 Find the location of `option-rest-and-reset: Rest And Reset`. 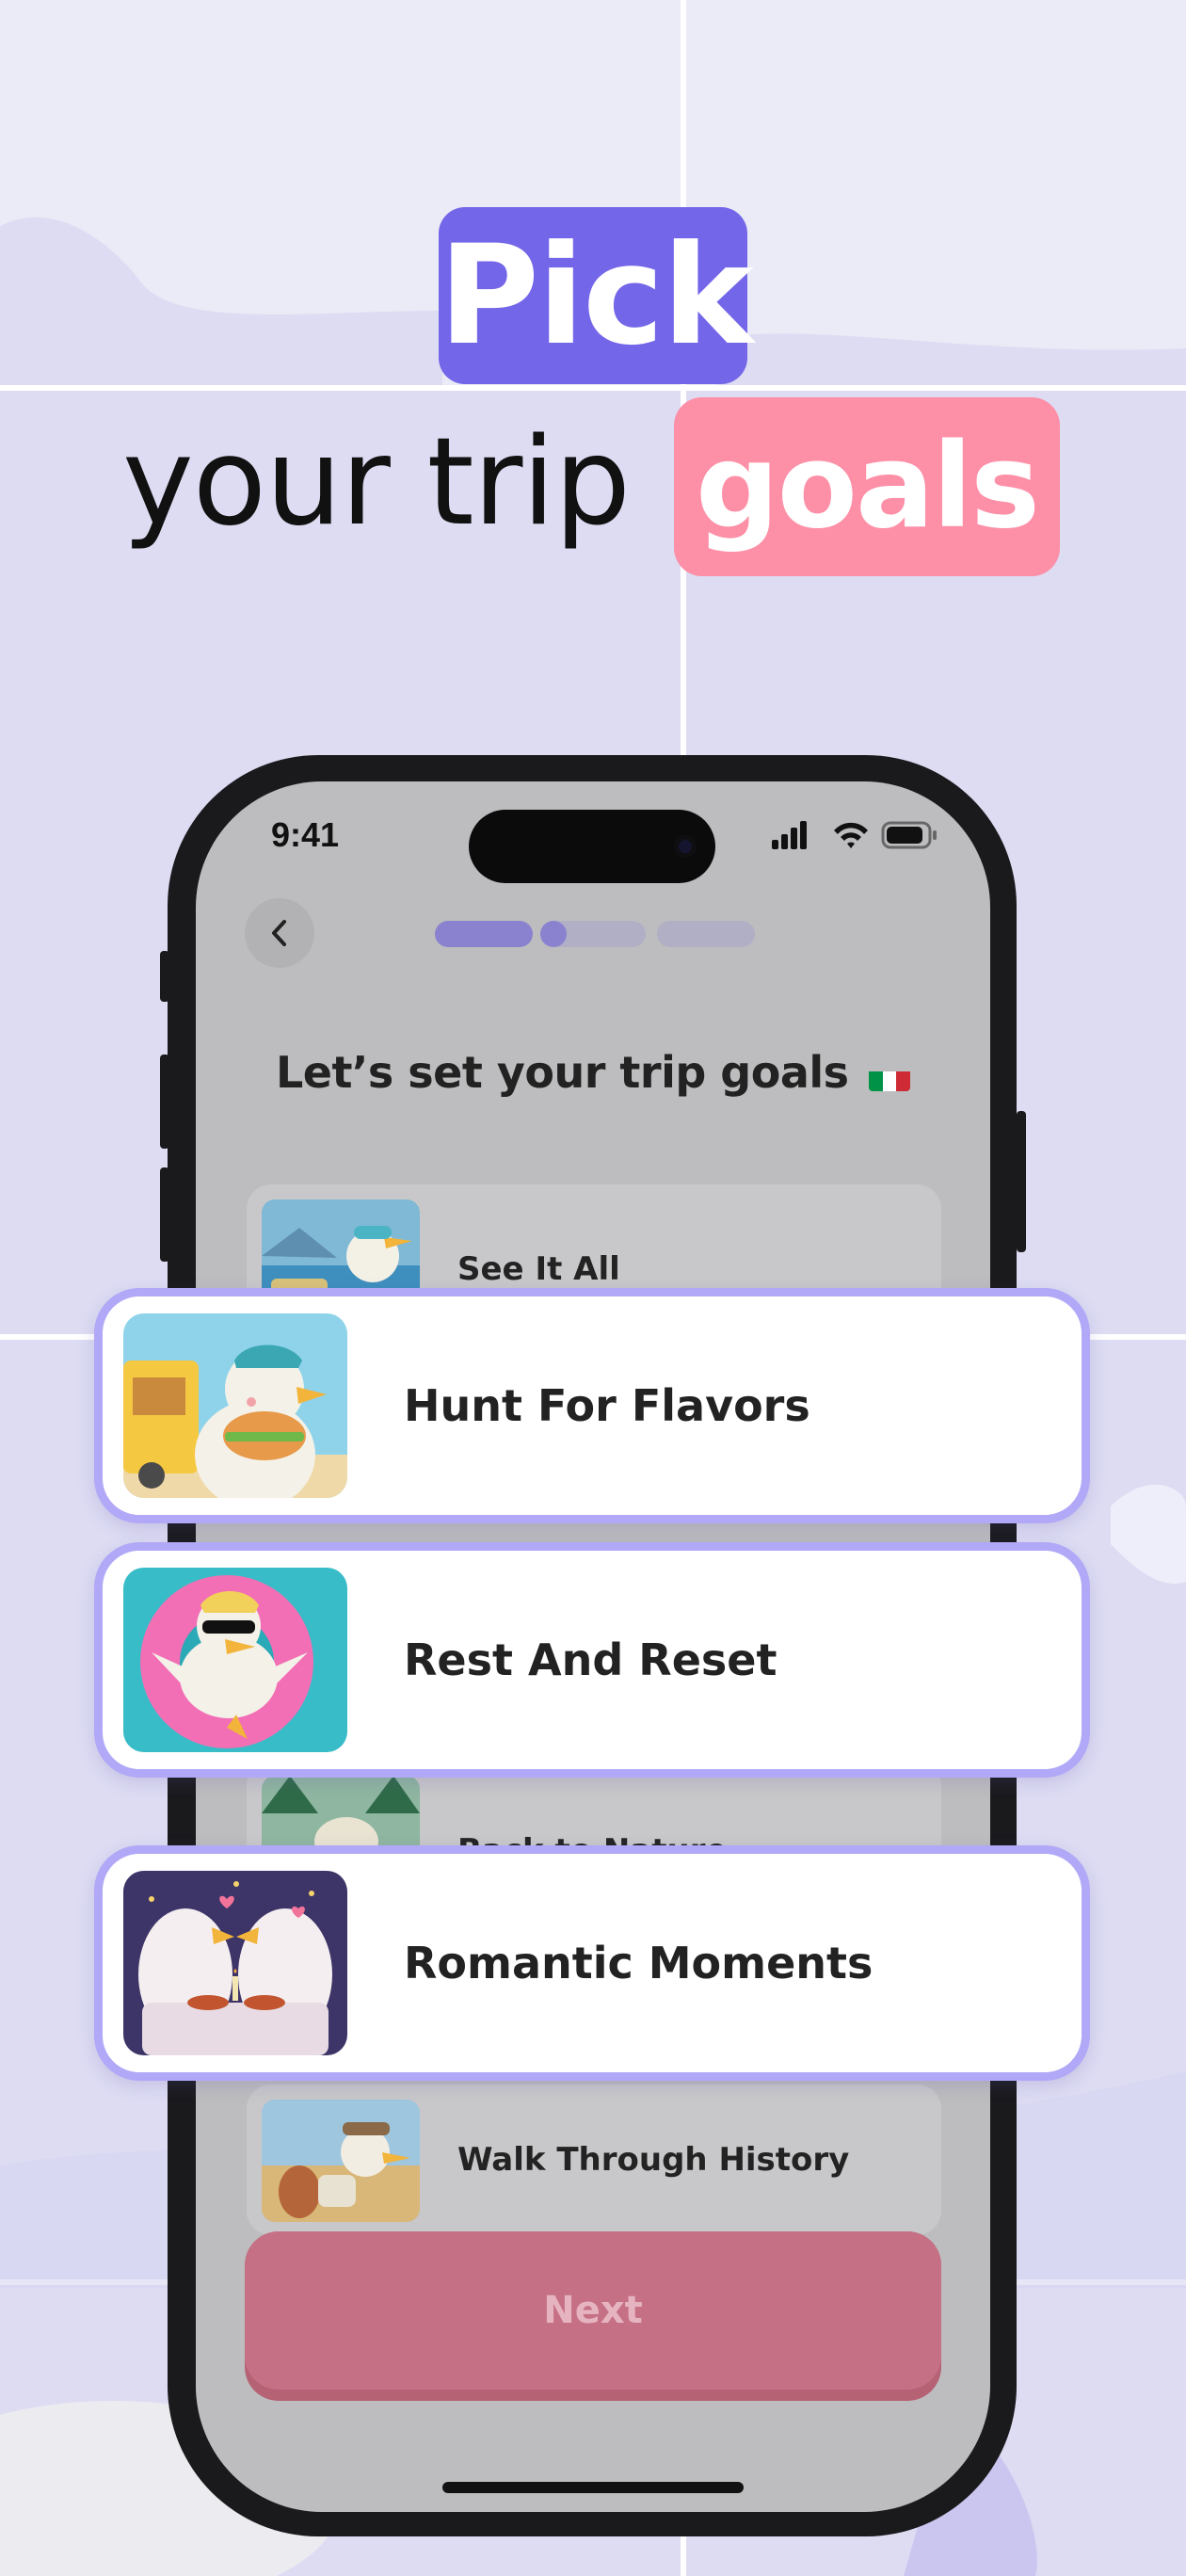

option-rest-and-reset: Rest And Reset is located at coordinates (592, 1660).